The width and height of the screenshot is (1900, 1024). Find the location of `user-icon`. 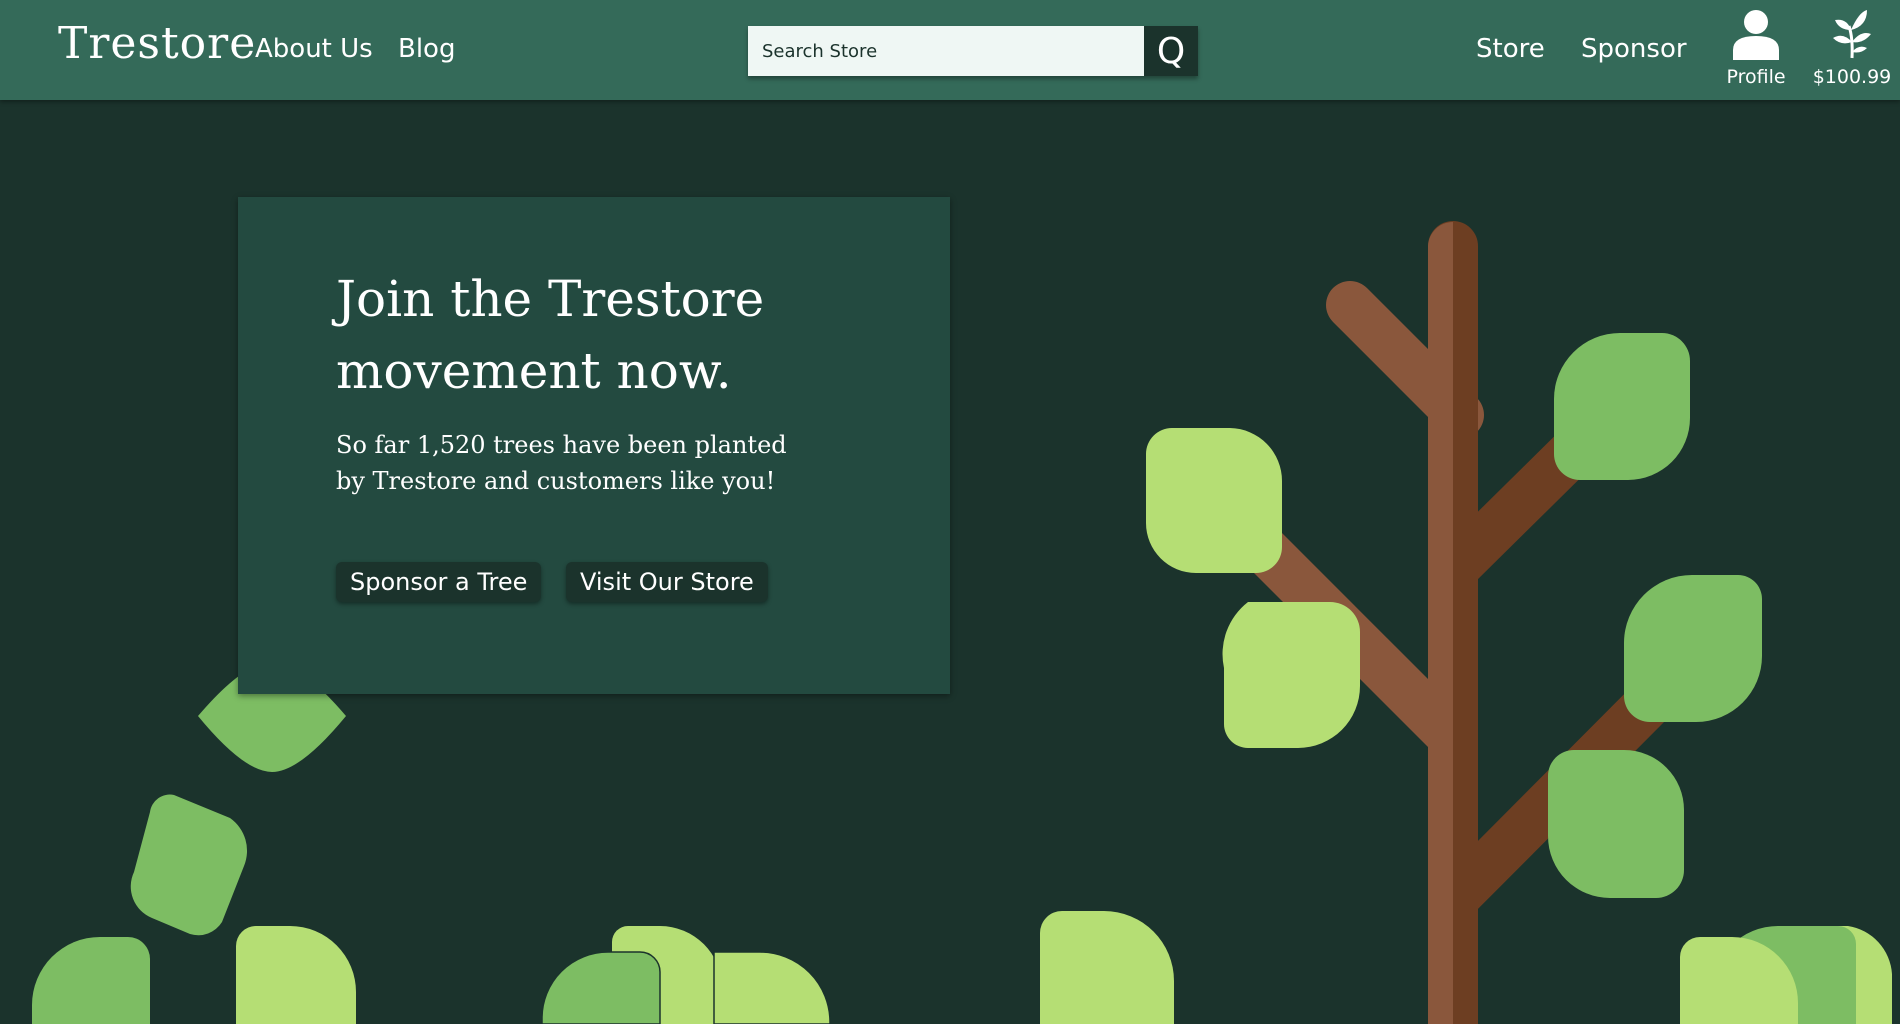

user-icon is located at coordinates (1756, 35).